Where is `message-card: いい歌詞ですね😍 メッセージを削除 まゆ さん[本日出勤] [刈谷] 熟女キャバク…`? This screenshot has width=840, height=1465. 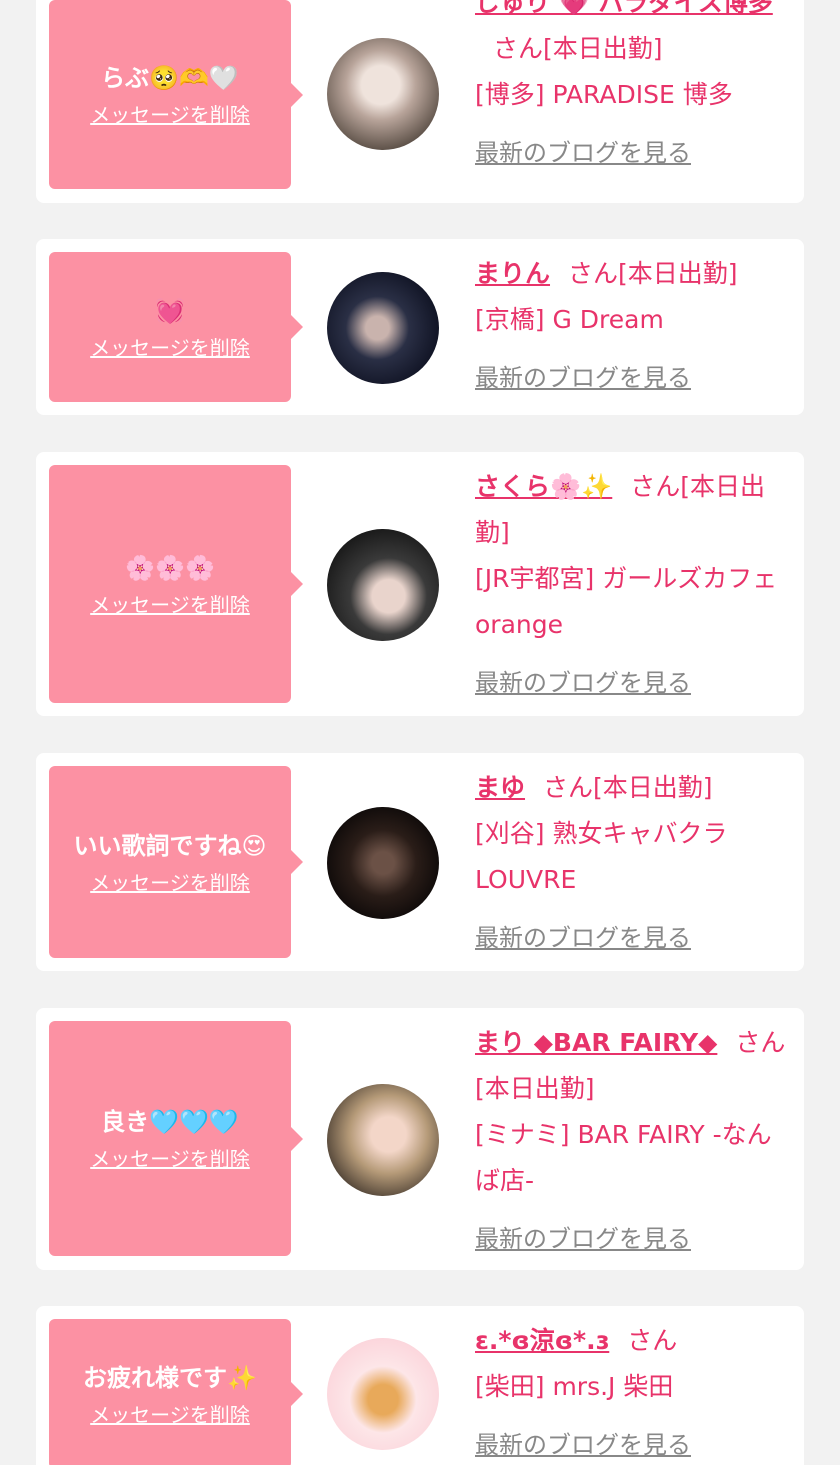
message-card: いい歌詞ですね😍 メッセージを削除 まゆ さん[本日出勤] [刈谷] 熟女キャバク… is located at coordinates (420, 862).